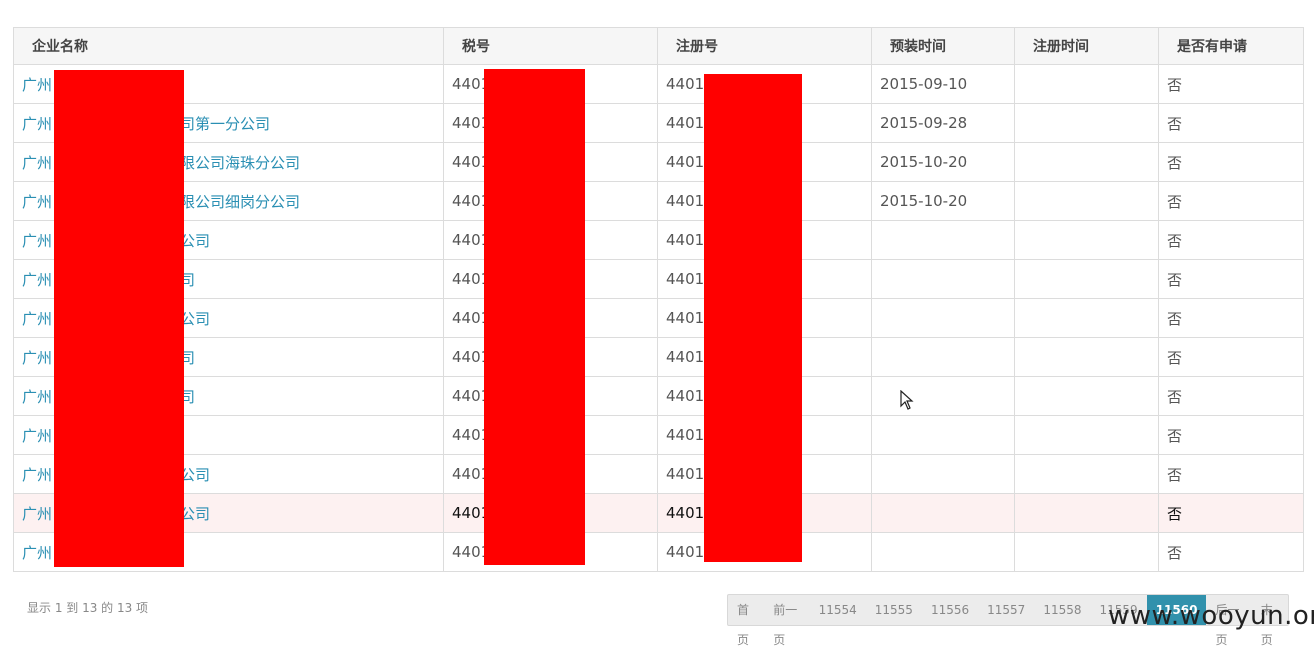 The width and height of the screenshot is (1314, 655). Describe the element at coordinates (1086, 46) in the screenshot. I see `col-header-register: 注册时间` at that location.